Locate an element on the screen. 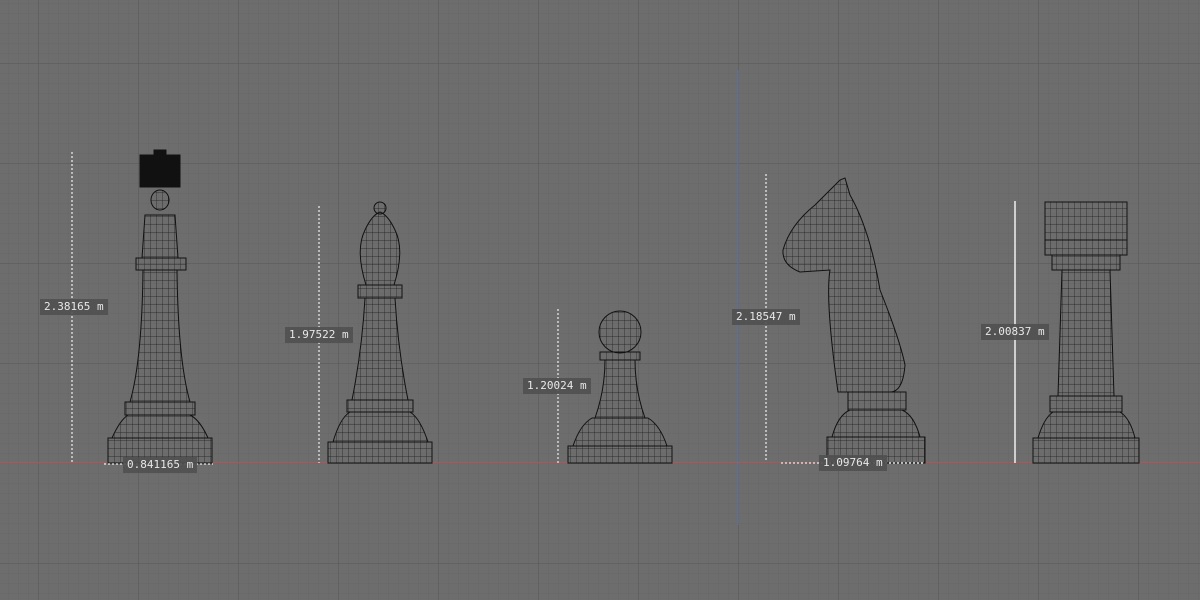  rook-height-label: 2.00837 m is located at coordinates (1015, 332).